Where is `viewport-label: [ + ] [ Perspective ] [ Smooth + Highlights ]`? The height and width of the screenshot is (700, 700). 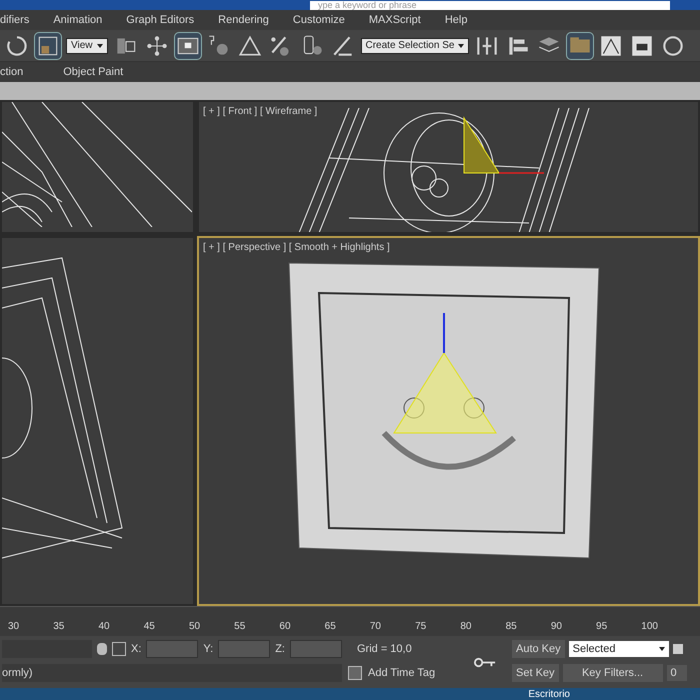 viewport-label: [ + ] [ Perspective ] [ Smooth + Highlights ] is located at coordinates (296, 247).